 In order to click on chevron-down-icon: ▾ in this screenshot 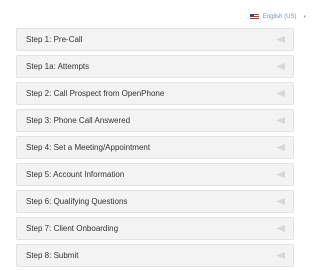, I will do `click(304, 17)`.